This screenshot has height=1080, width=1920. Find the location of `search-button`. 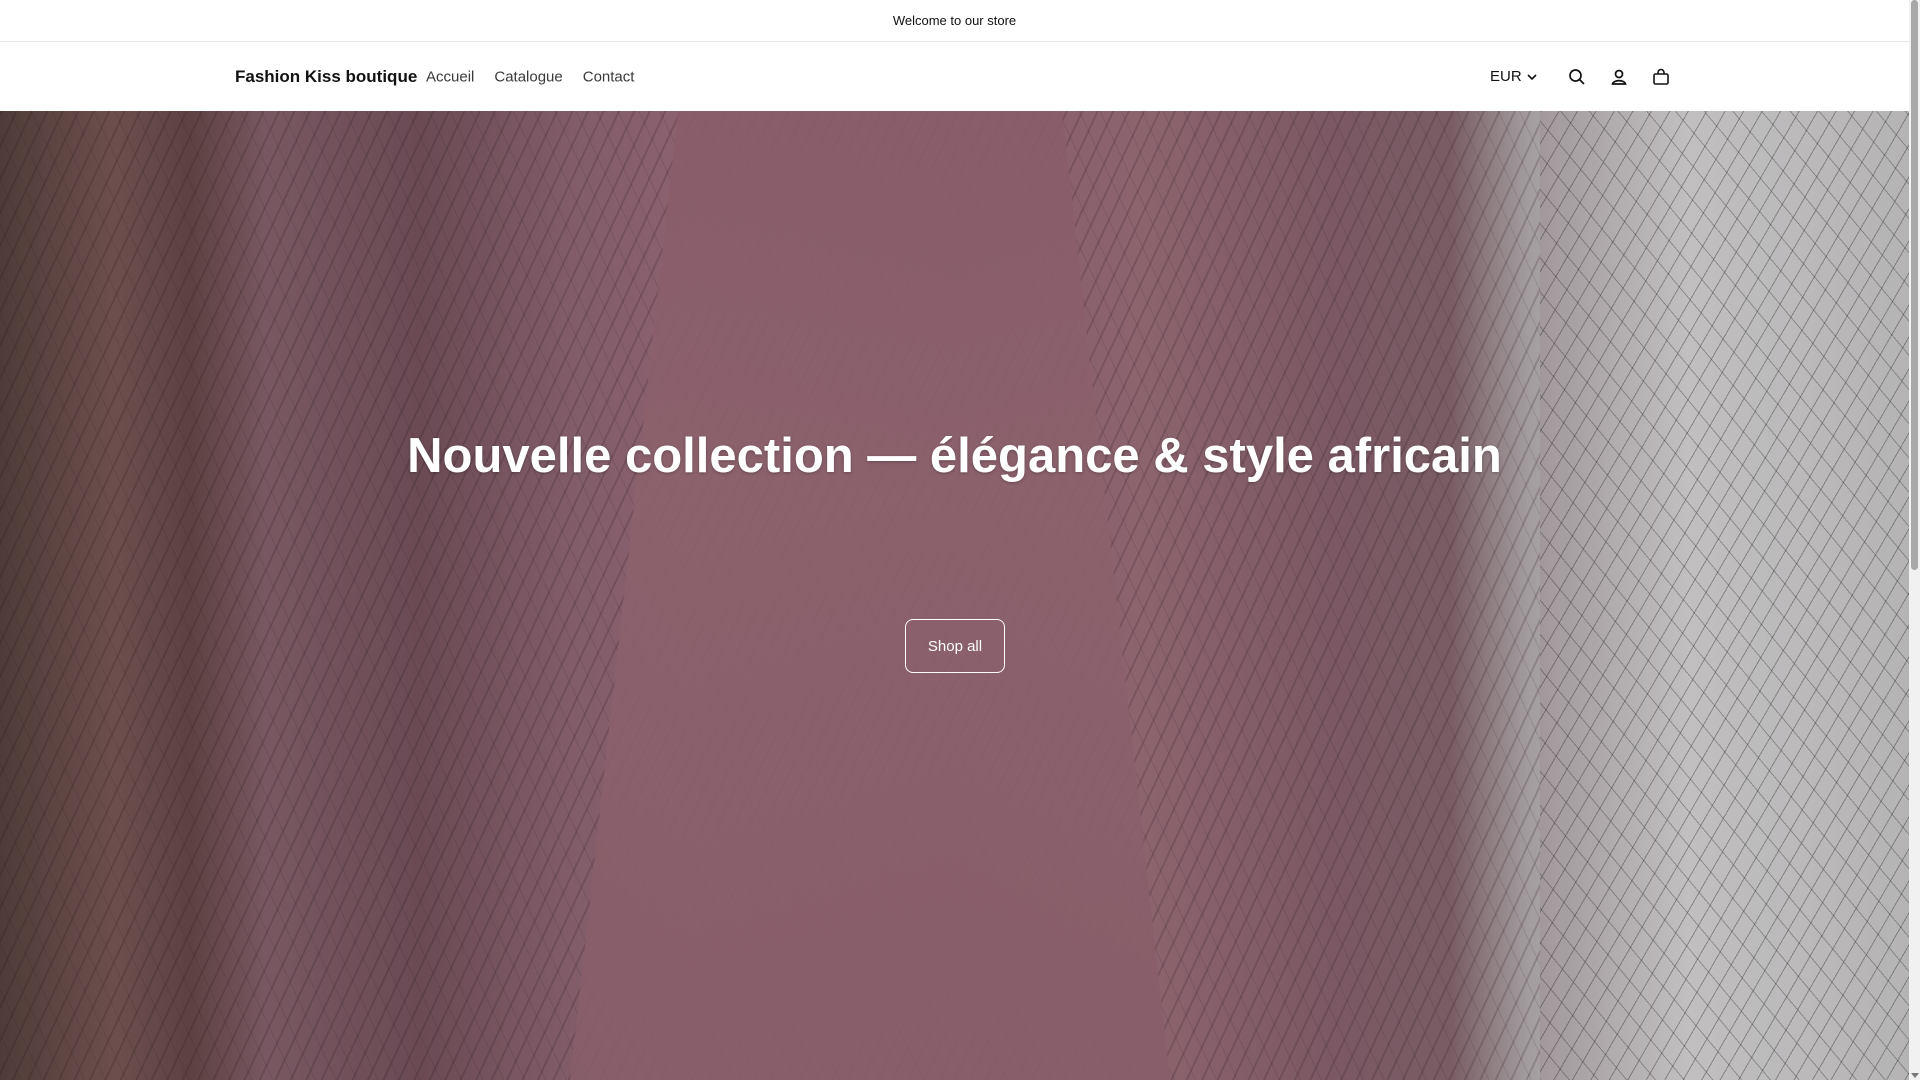

search-button is located at coordinates (1577, 77).